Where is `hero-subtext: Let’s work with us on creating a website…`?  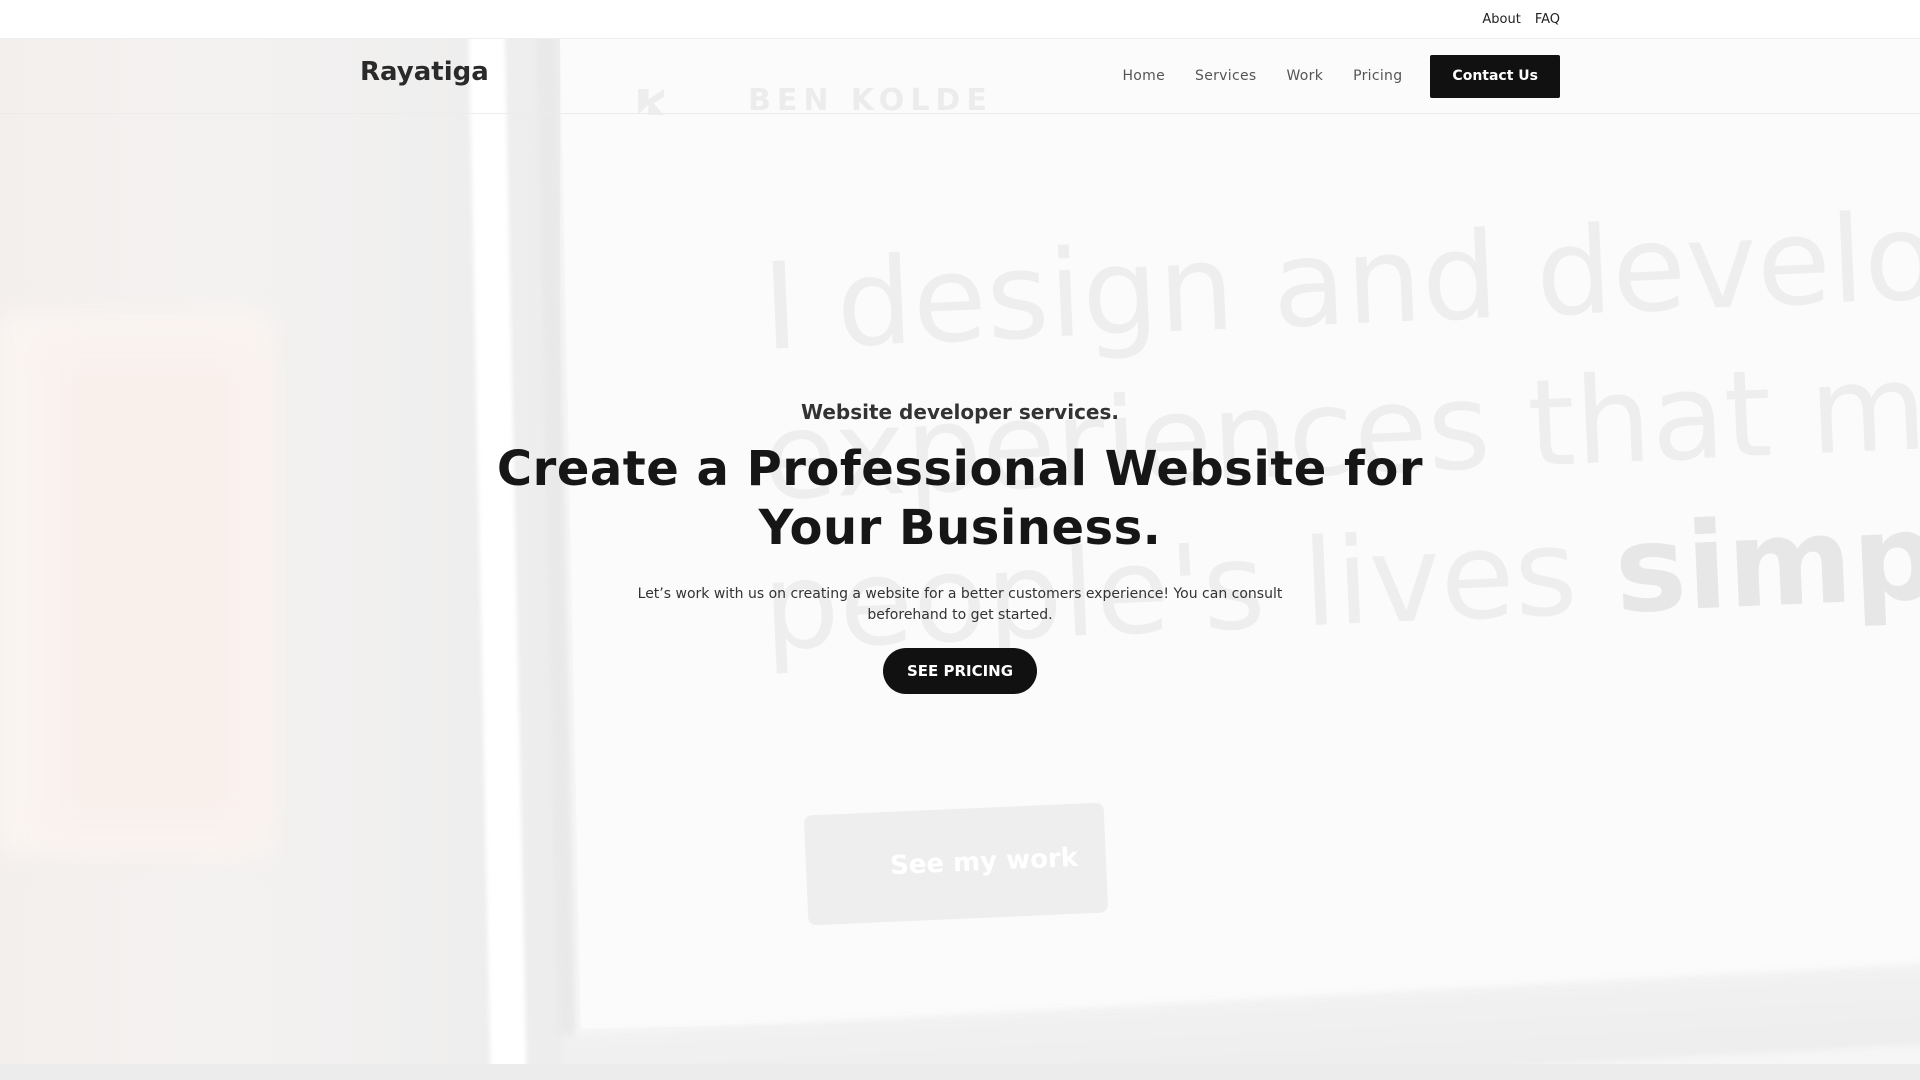 hero-subtext: Let’s work with us on creating a website… is located at coordinates (960, 604).